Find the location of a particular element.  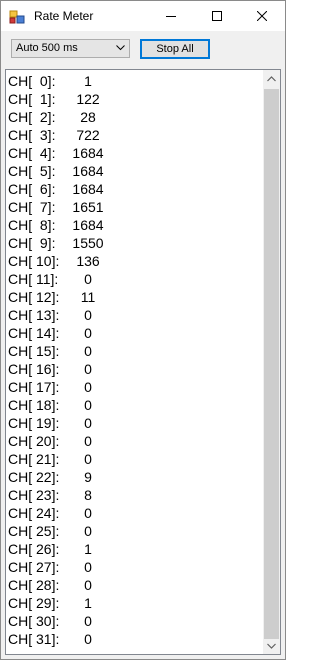

close-icon is located at coordinates (262, 16).